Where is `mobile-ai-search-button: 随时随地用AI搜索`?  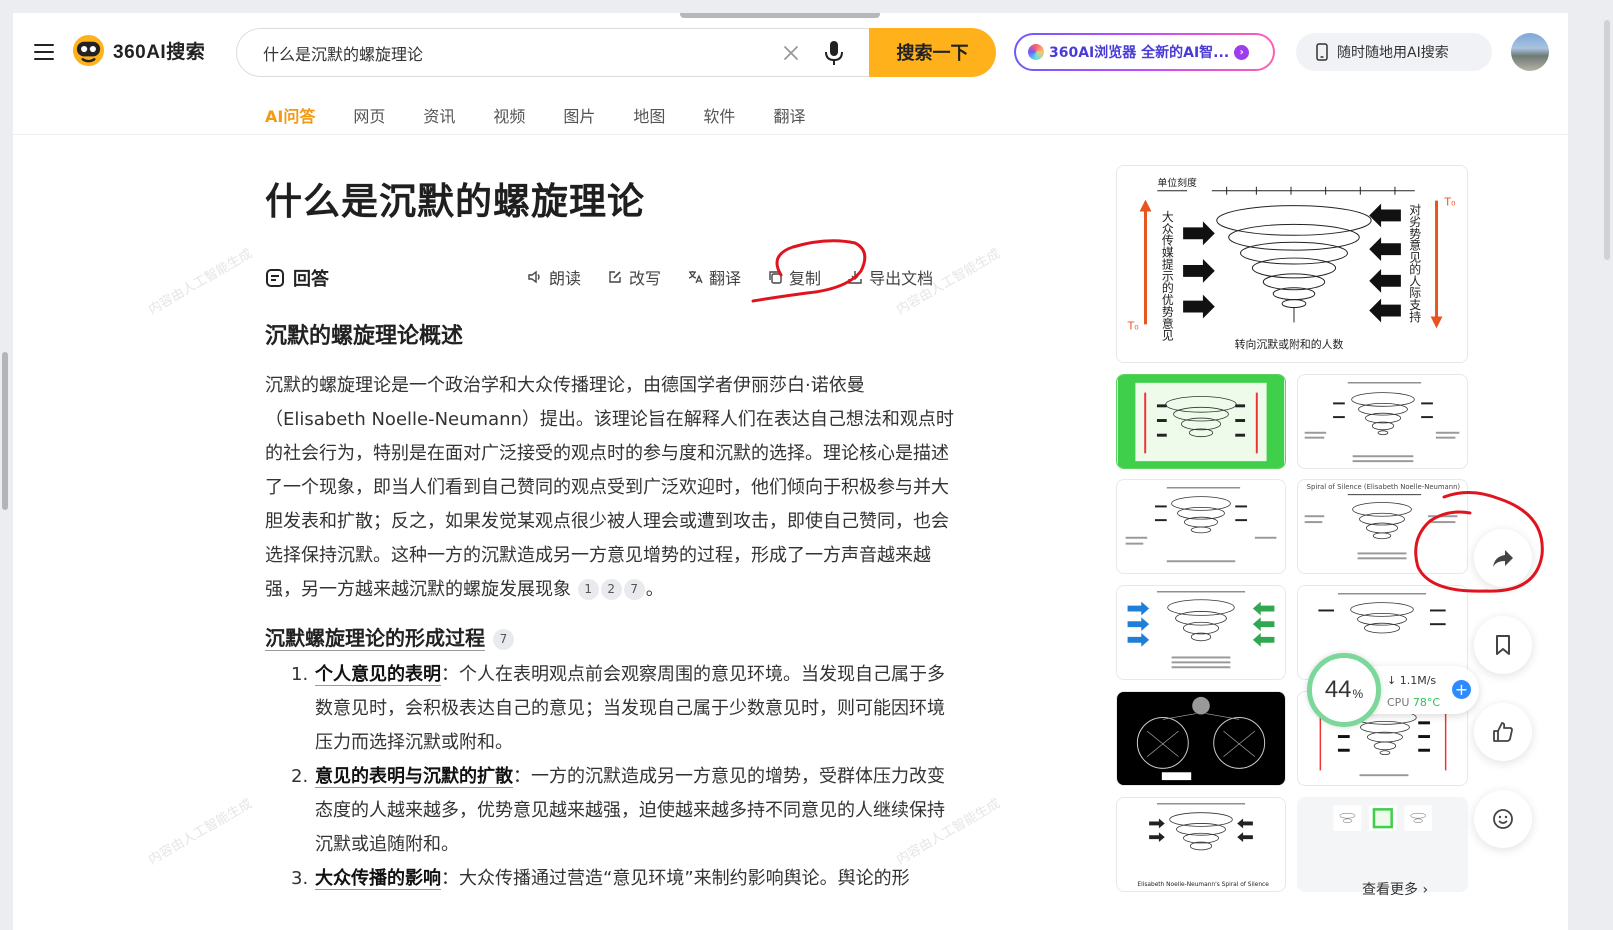
mobile-ai-search-button: 随时随地用AI搜索 is located at coordinates (1394, 52).